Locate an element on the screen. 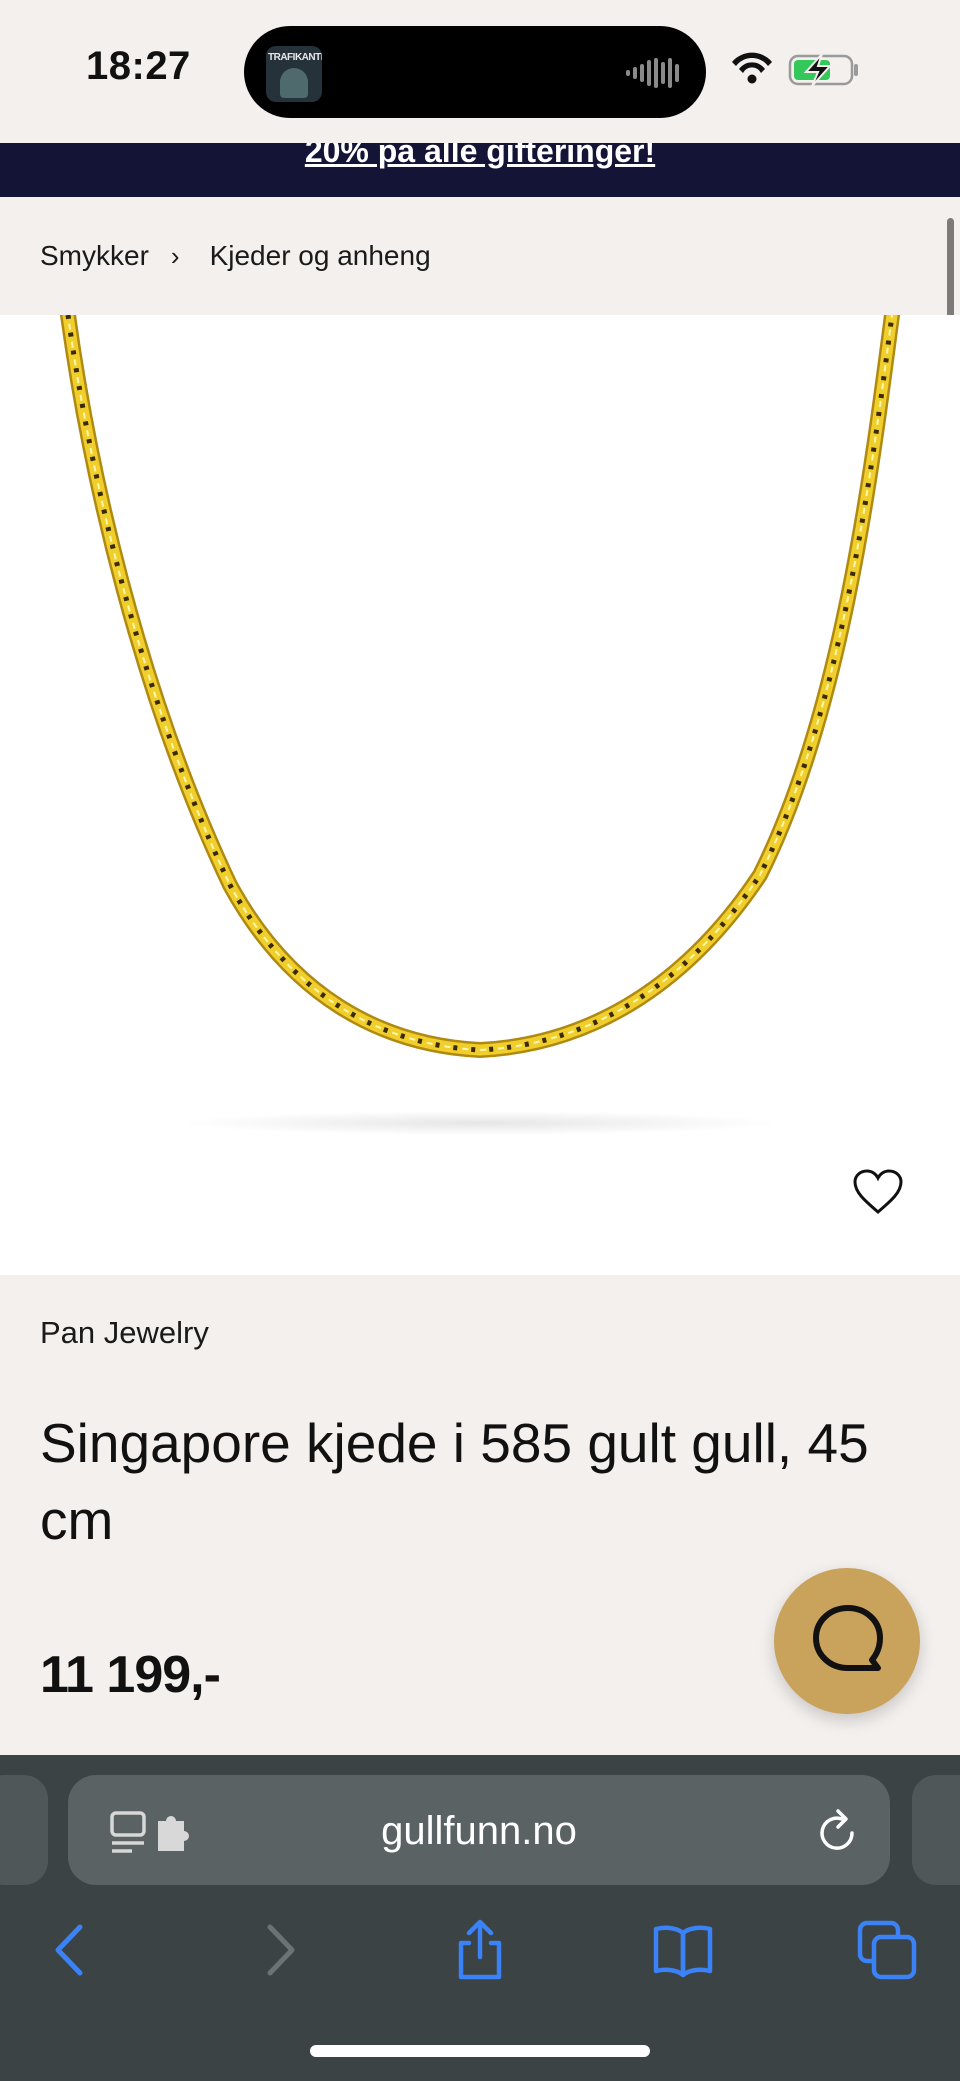  promo-banner: 20% på alle gifteringer! is located at coordinates (480, 170).